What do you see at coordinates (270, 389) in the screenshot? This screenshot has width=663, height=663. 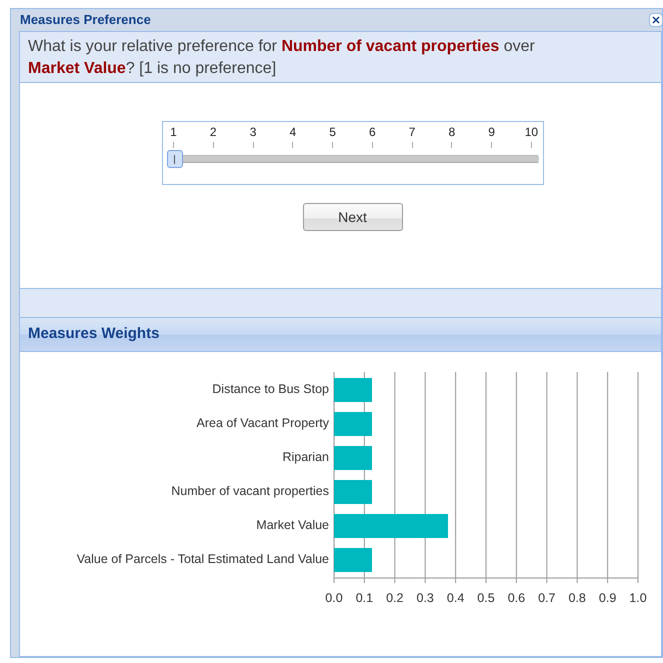 I see `category-label: Distance to Bus Stop` at bounding box center [270, 389].